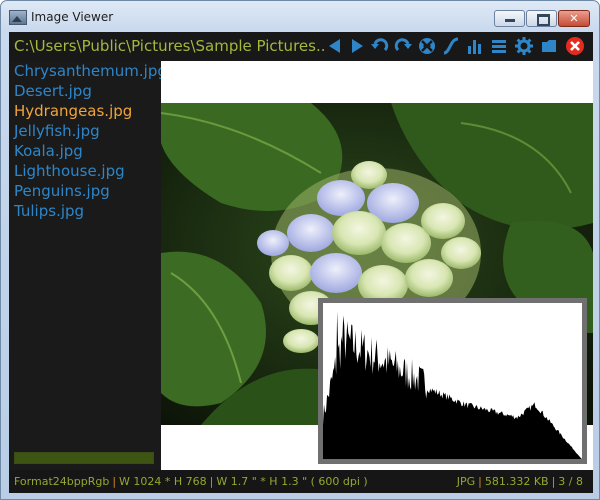  Describe the element at coordinates (85, 131) in the screenshot. I see `file-list-item: Jellyfish.jpg` at that location.